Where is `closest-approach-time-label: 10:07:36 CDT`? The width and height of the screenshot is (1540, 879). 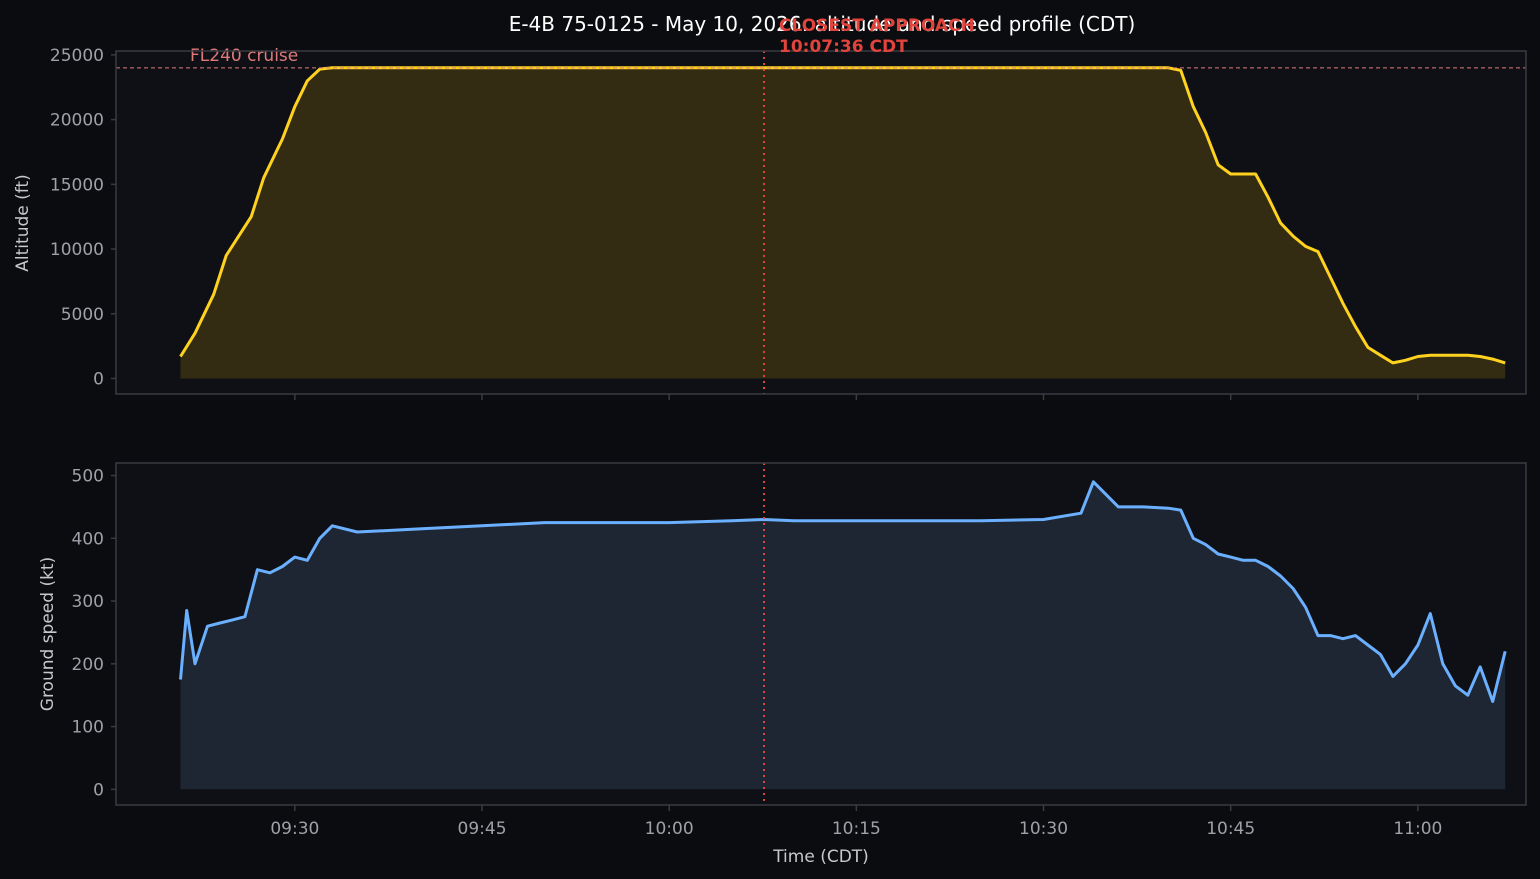
closest-approach-time-label: 10:07:36 CDT is located at coordinates (843, 47).